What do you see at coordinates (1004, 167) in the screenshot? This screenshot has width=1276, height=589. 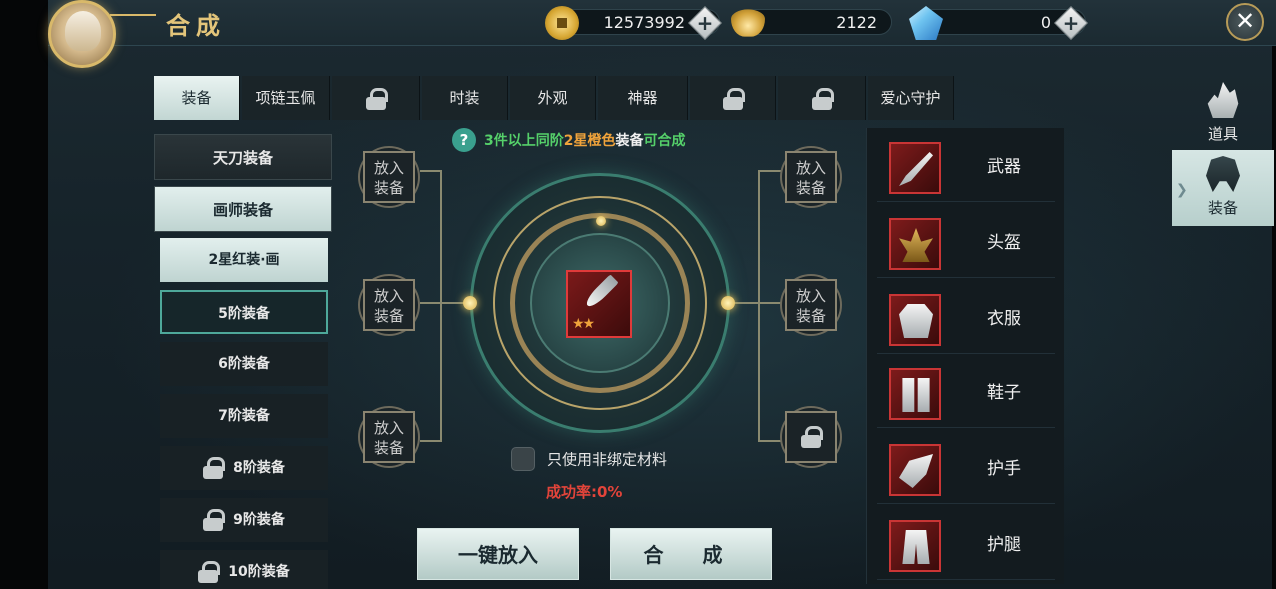 I see `item-name: 武器` at bounding box center [1004, 167].